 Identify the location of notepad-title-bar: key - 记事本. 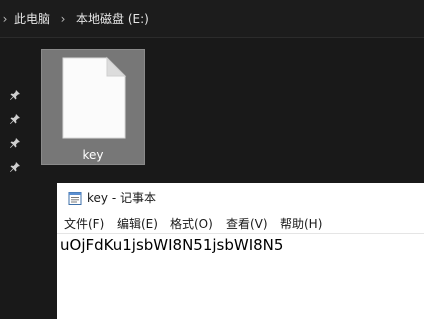
(240, 198).